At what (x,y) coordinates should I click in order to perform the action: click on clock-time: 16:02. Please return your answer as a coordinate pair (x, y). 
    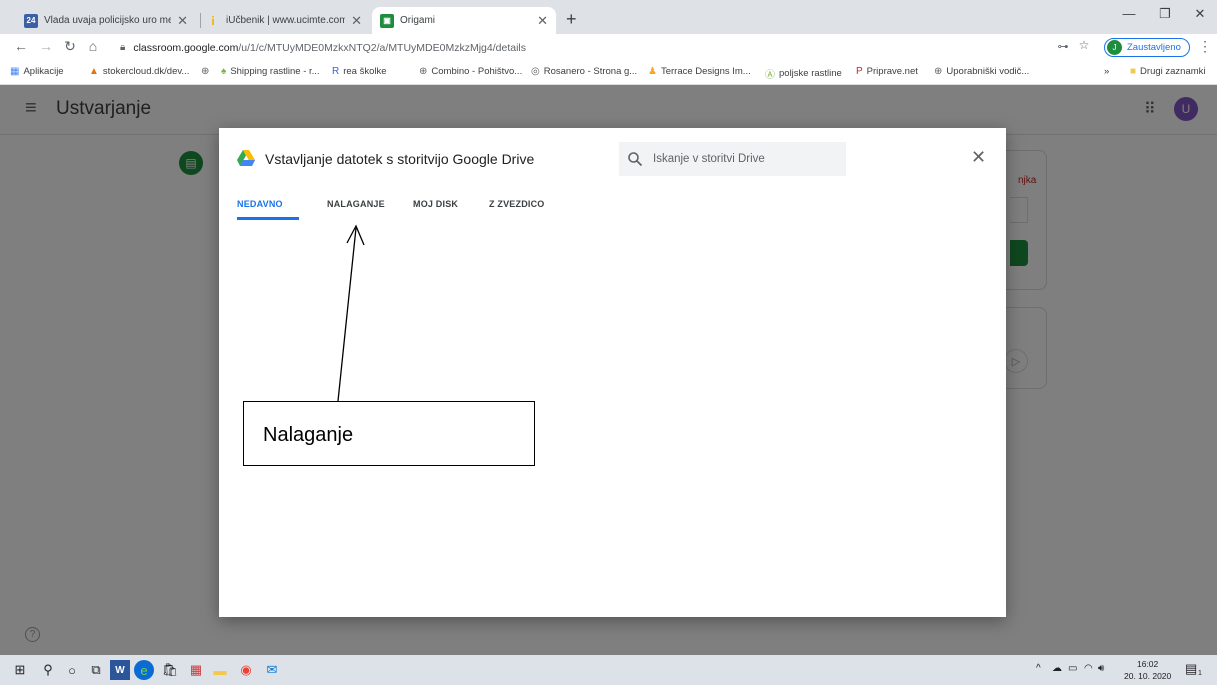
    Looking at the image, I should click on (1147, 664).